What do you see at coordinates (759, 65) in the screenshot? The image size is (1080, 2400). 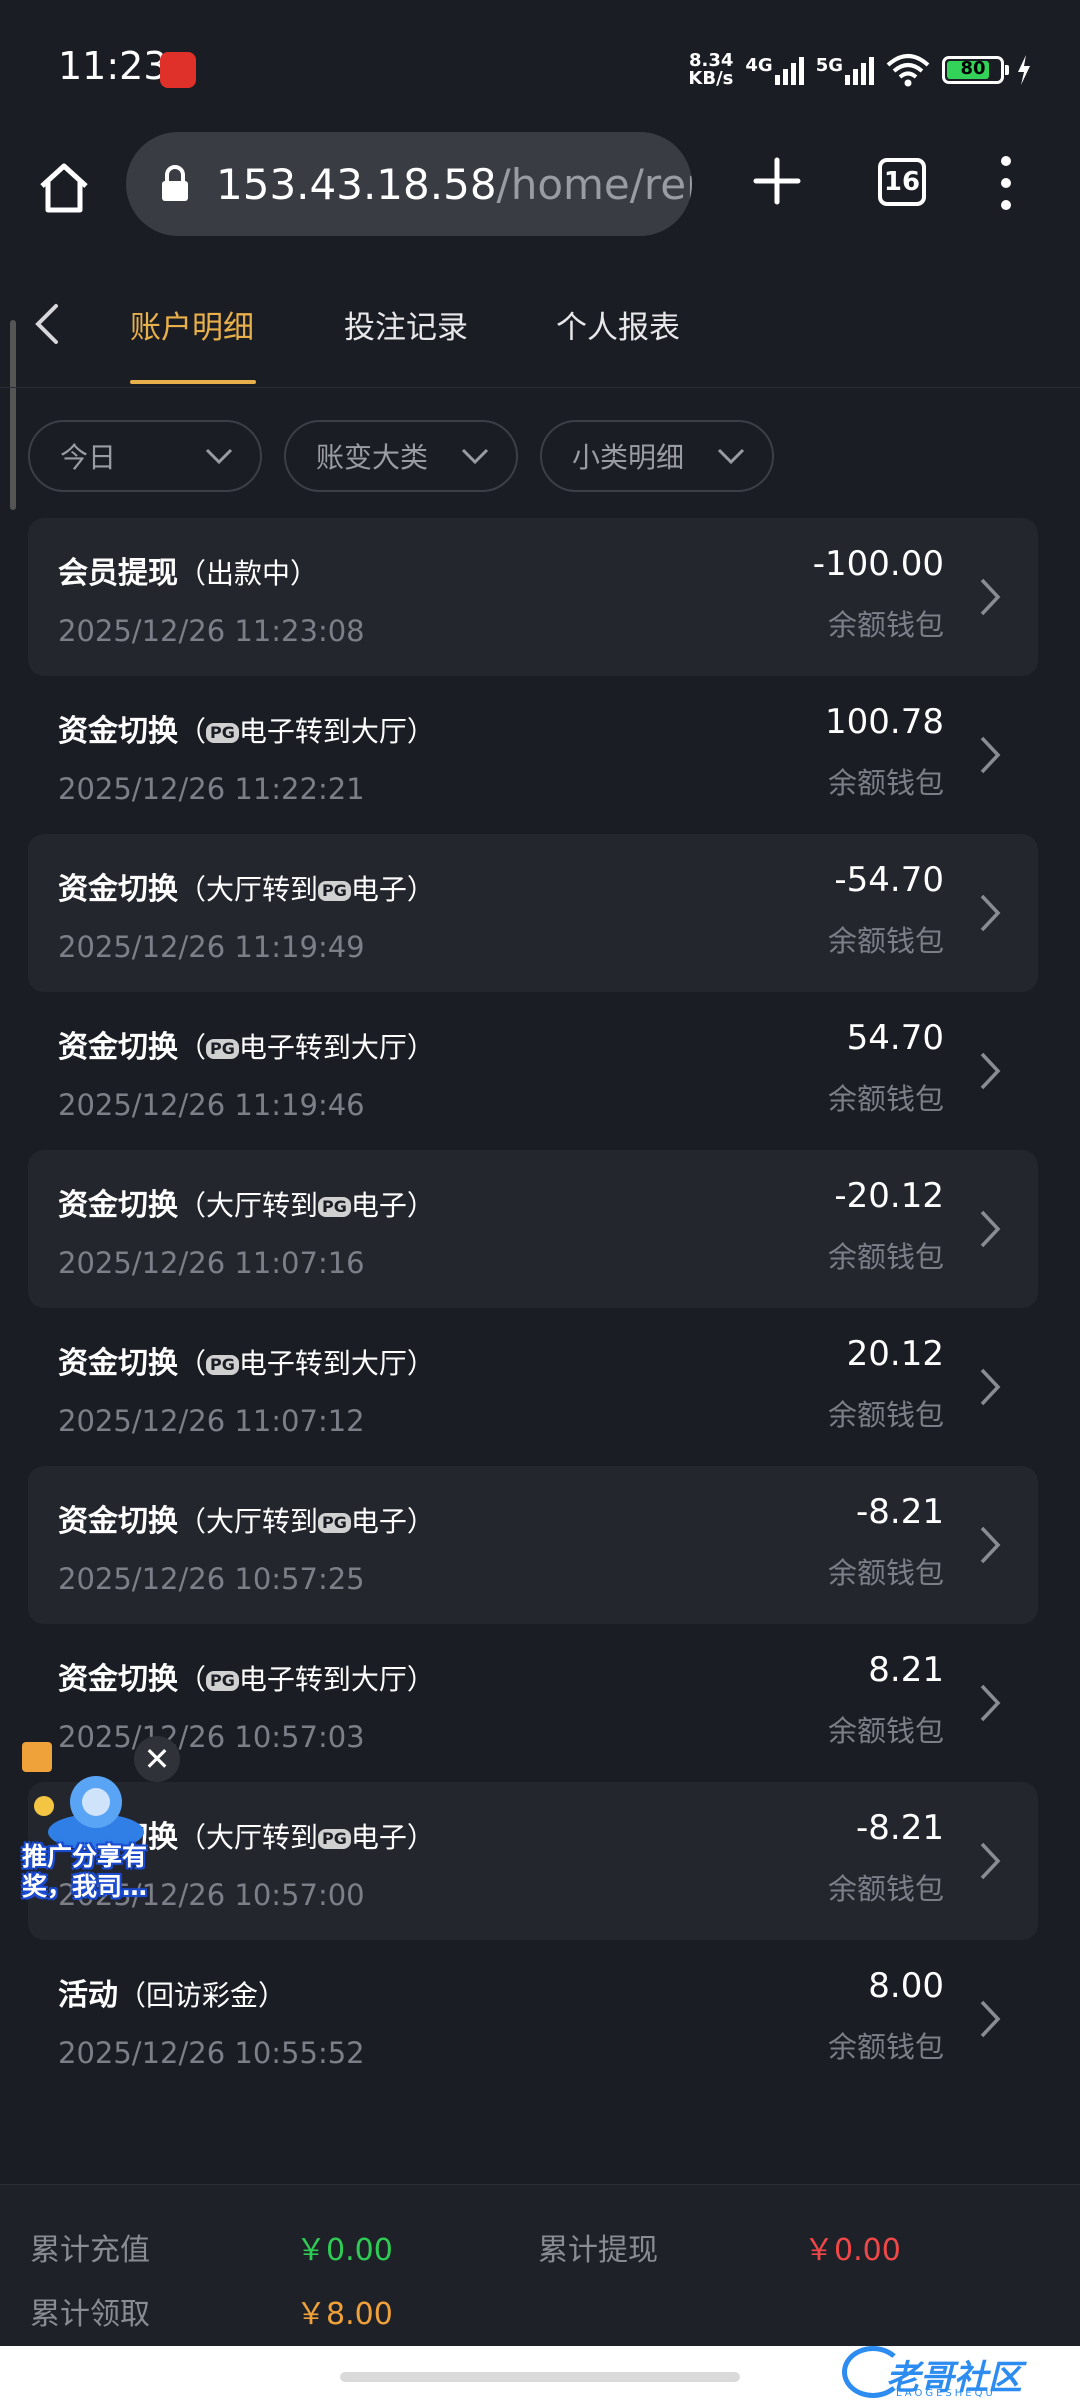 I see `signal-4g-label: 4G` at bounding box center [759, 65].